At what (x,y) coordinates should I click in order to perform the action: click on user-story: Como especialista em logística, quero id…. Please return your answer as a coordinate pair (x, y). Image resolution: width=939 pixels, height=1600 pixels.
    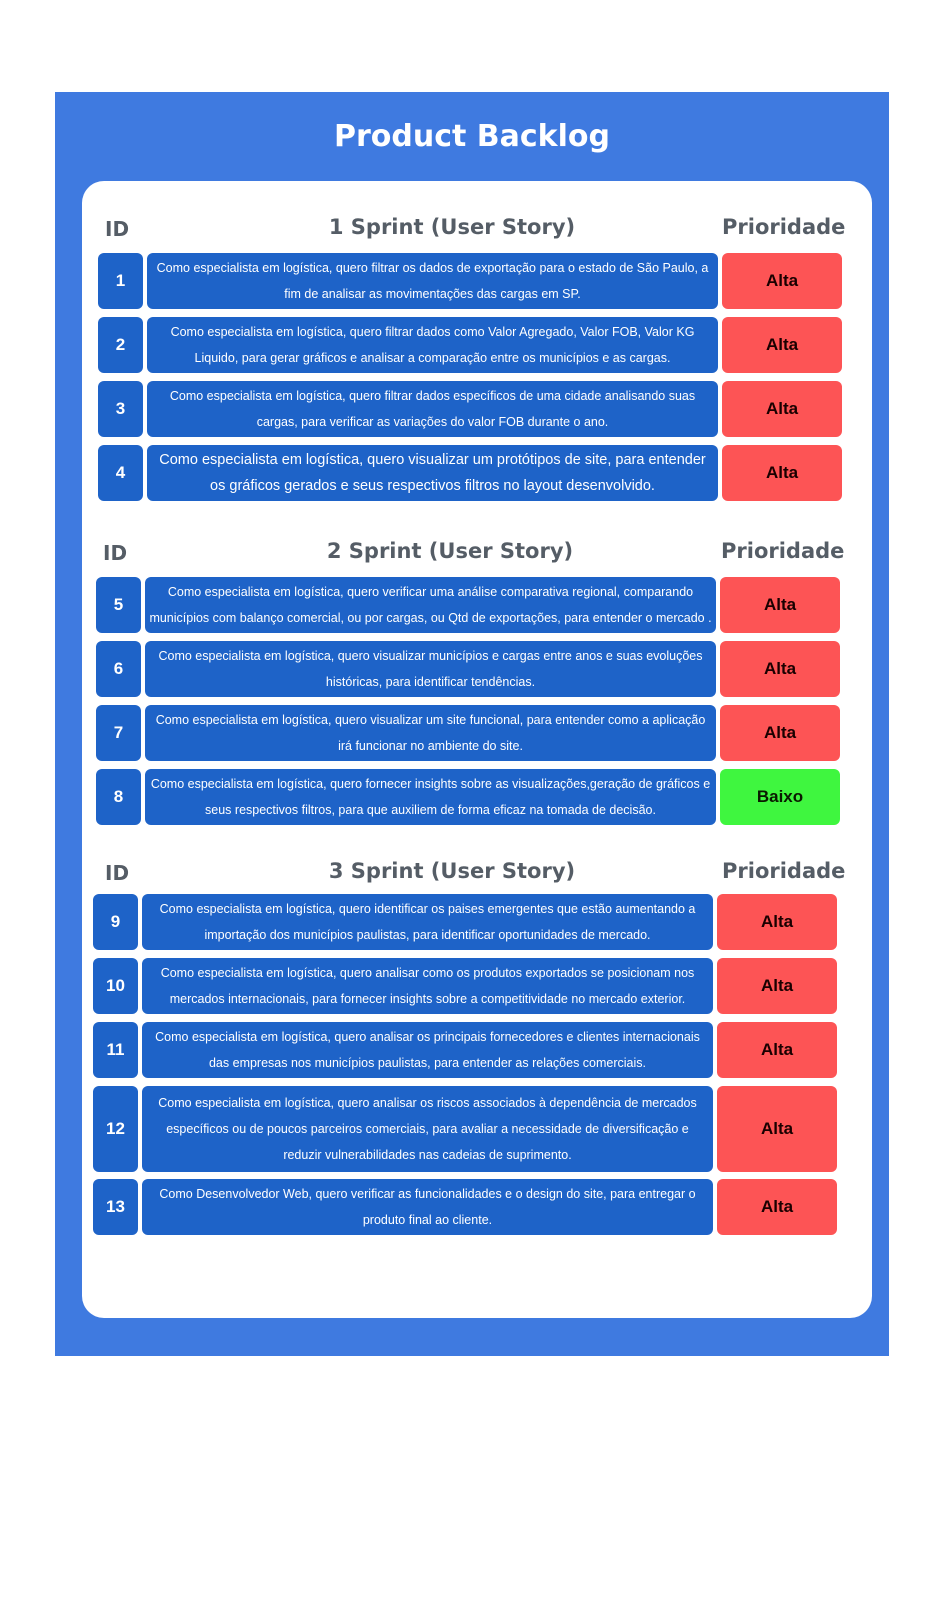
    Looking at the image, I should click on (427, 922).